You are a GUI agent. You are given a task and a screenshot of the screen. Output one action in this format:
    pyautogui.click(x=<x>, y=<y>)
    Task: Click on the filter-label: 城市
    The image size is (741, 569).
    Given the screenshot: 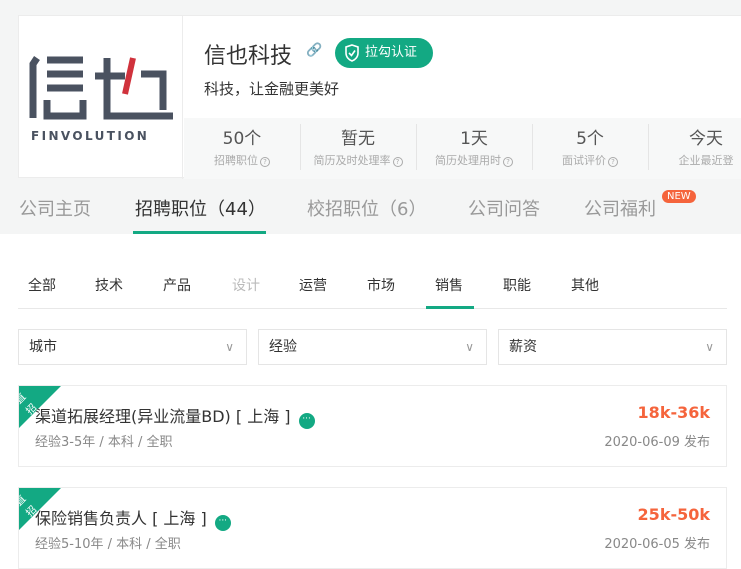 What is the action you would take?
    pyautogui.click(x=43, y=347)
    